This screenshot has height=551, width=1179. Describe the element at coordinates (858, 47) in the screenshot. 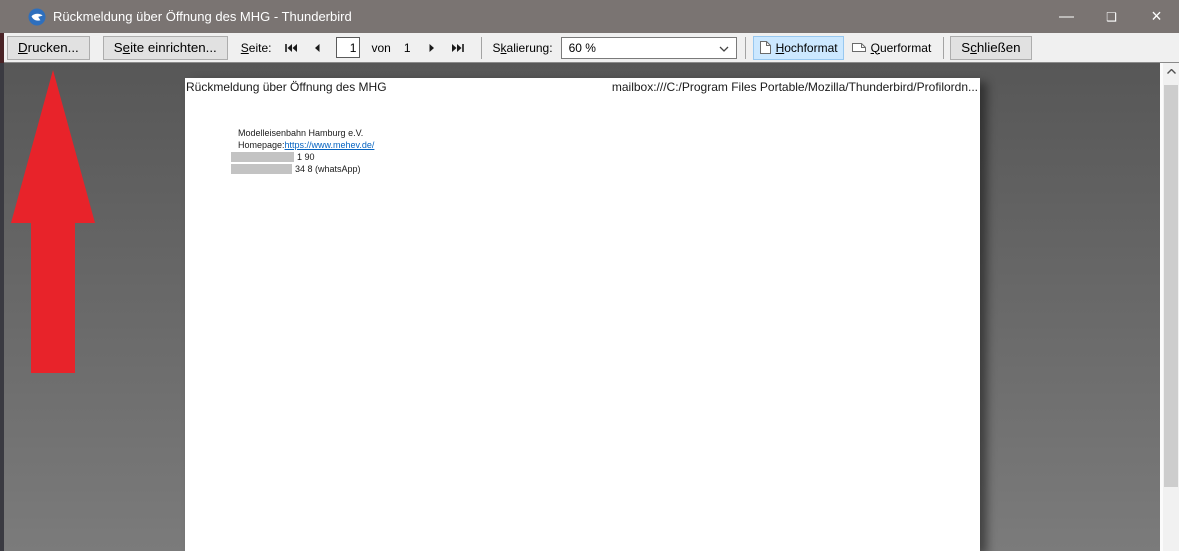

I see `landscape-page-icon` at that location.